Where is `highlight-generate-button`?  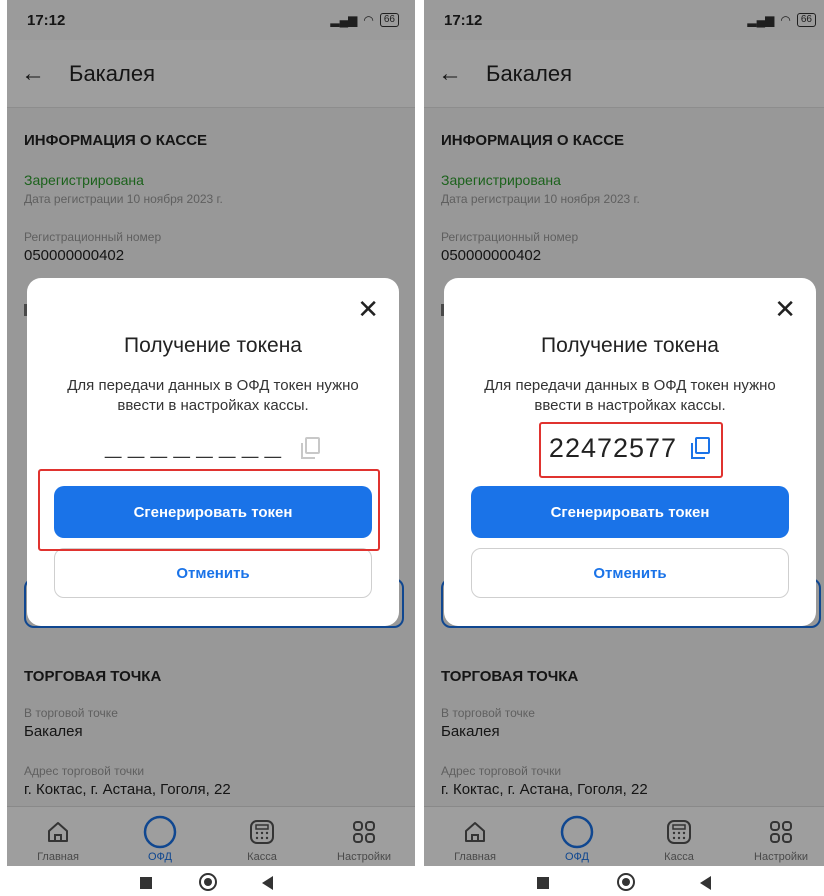 highlight-generate-button is located at coordinates (209, 510).